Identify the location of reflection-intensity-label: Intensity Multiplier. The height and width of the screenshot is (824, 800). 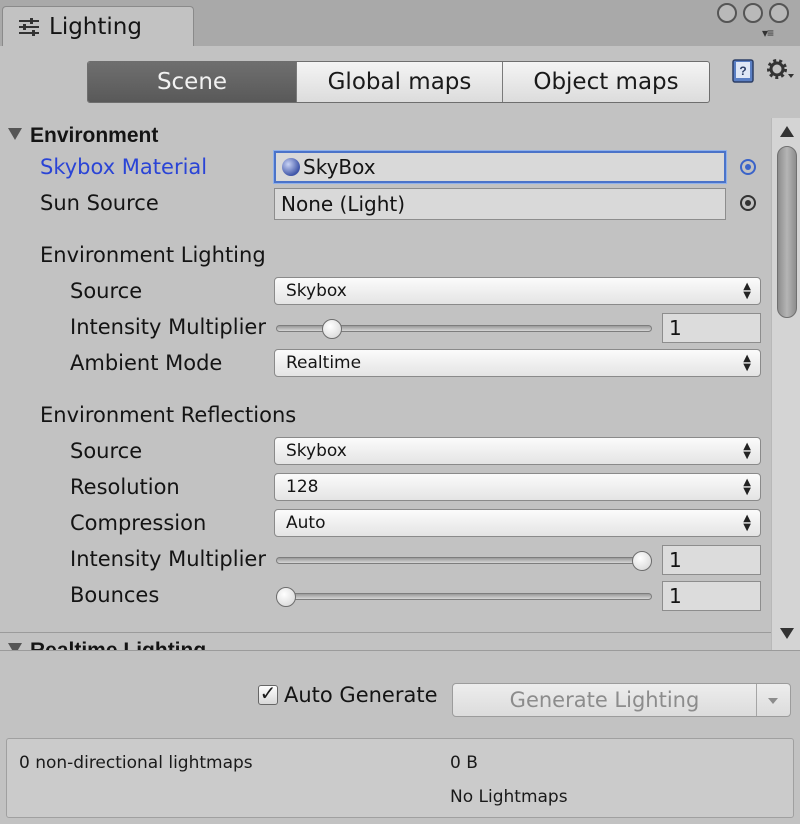
(168, 559).